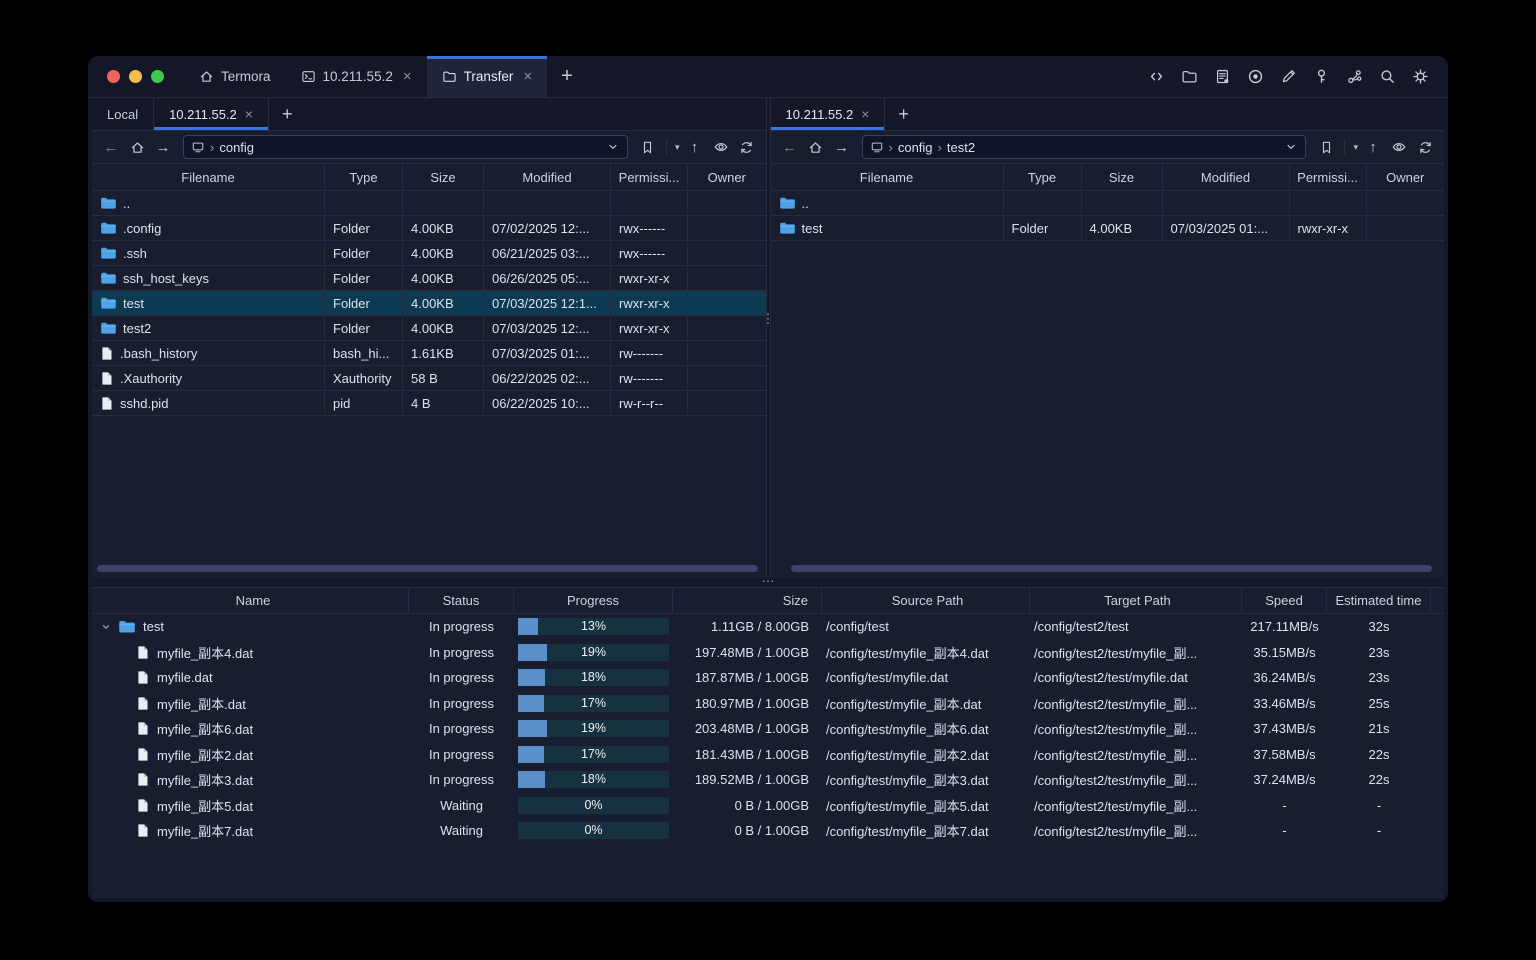 The width and height of the screenshot is (1536, 960). What do you see at coordinates (1284, 600) in the screenshot?
I see `column-header-speed: Speed` at bounding box center [1284, 600].